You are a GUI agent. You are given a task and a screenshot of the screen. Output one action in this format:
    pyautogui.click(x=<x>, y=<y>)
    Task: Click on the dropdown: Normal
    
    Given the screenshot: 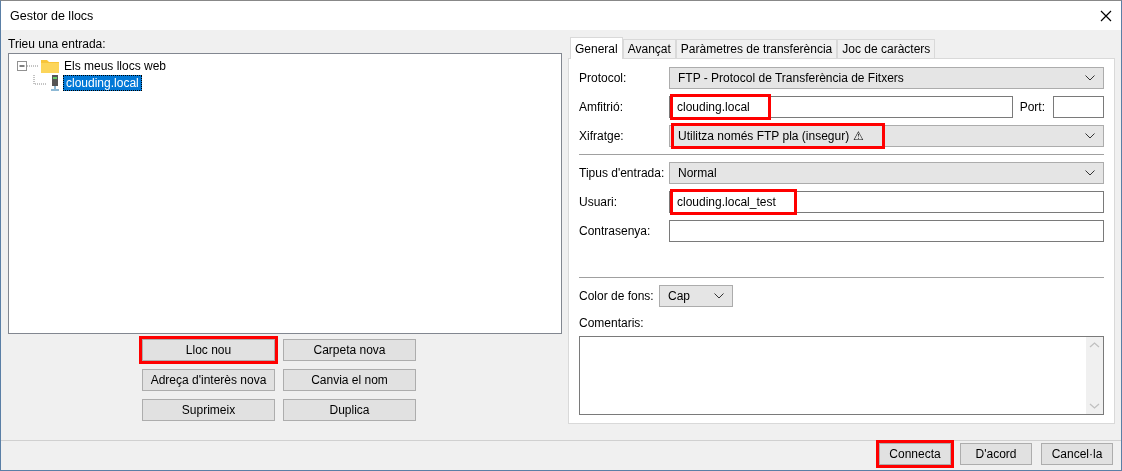 What is the action you would take?
    pyautogui.click(x=886, y=173)
    